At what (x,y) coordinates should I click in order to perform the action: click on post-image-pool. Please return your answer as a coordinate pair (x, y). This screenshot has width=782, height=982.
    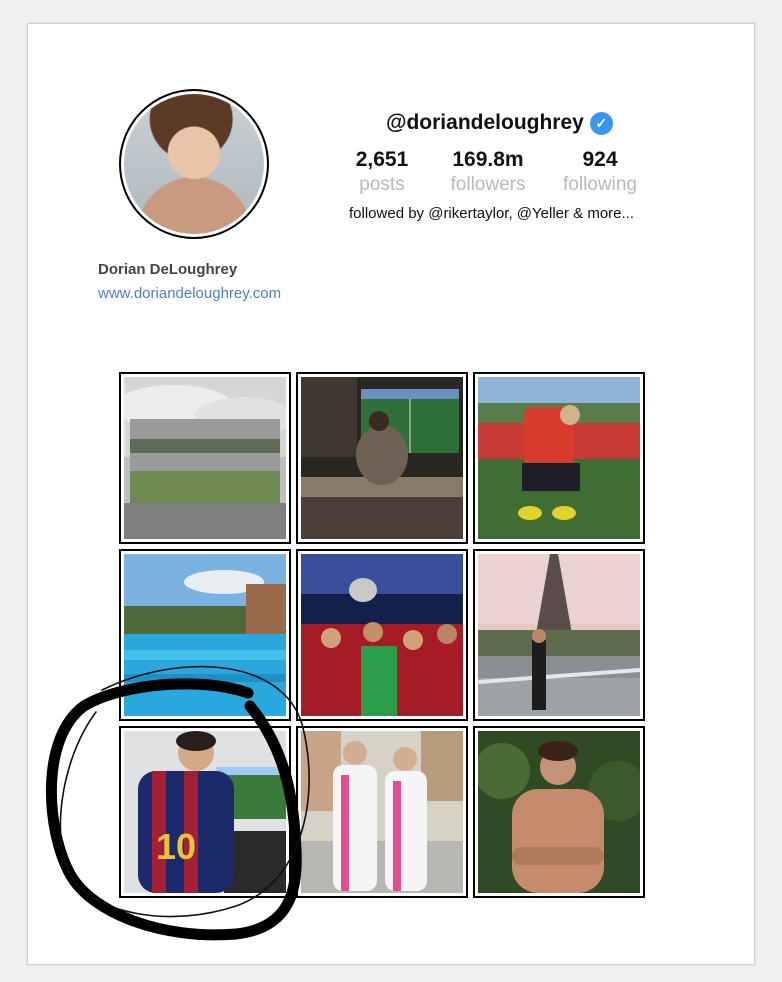
    Looking at the image, I should click on (205, 635).